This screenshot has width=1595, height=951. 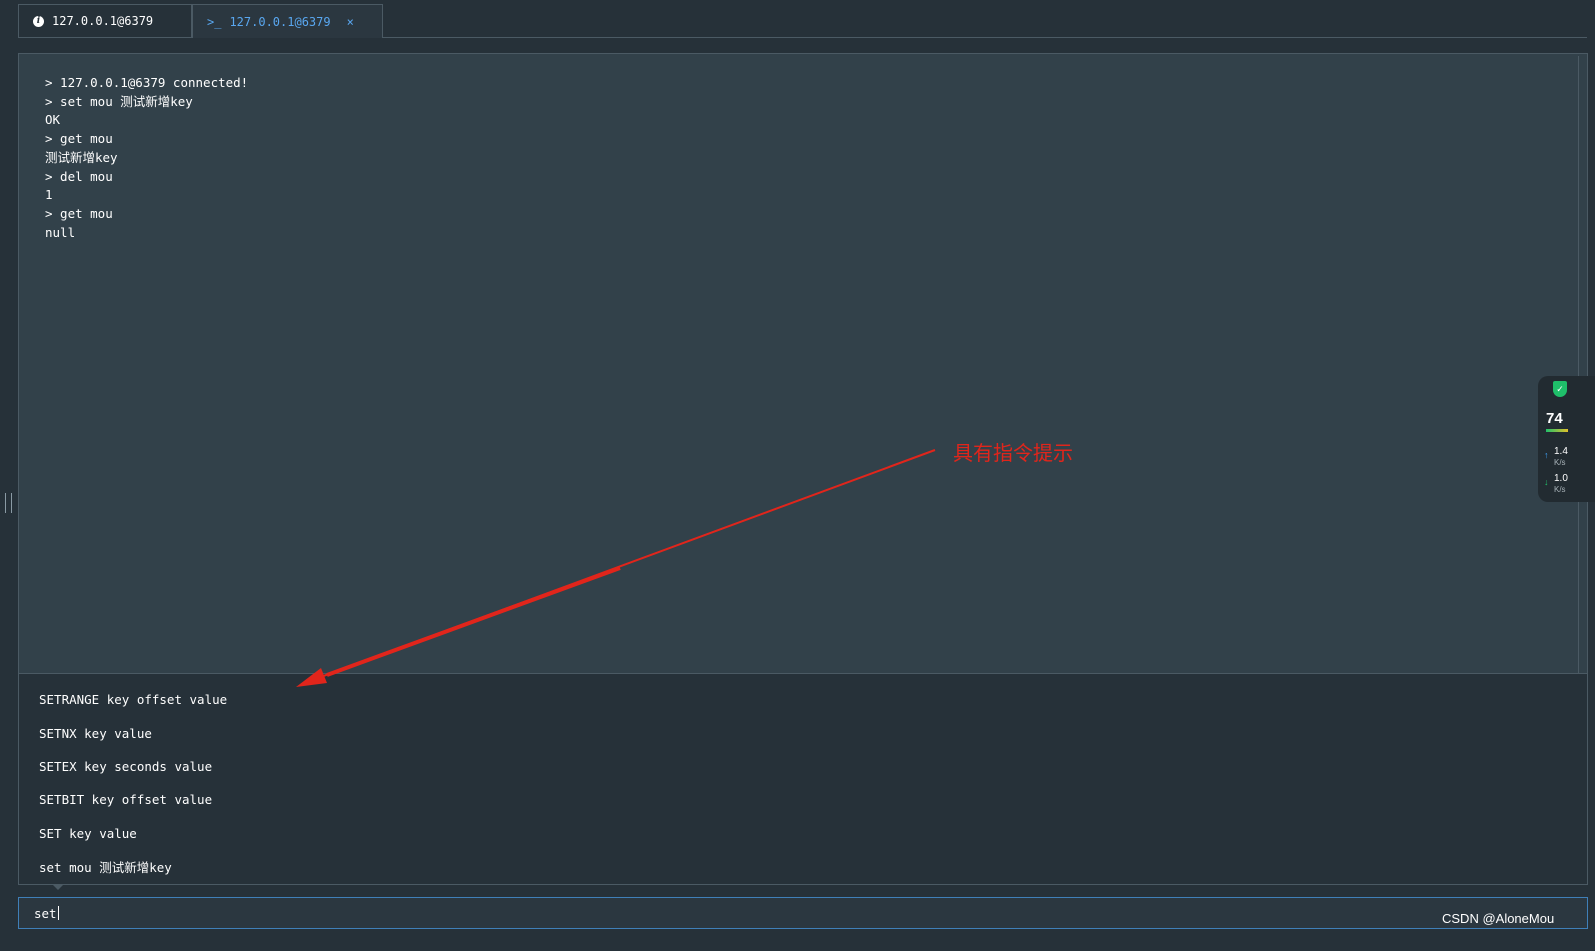 I want to click on annotation-label: 具有指令提示, so click(x=1013, y=453).